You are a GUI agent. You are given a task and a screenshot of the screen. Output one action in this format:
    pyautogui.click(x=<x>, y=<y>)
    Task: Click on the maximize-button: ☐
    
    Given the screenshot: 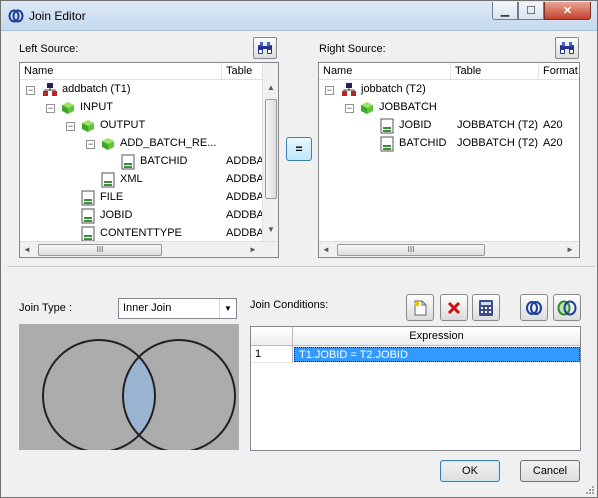 What is the action you would take?
    pyautogui.click(x=531, y=11)
    